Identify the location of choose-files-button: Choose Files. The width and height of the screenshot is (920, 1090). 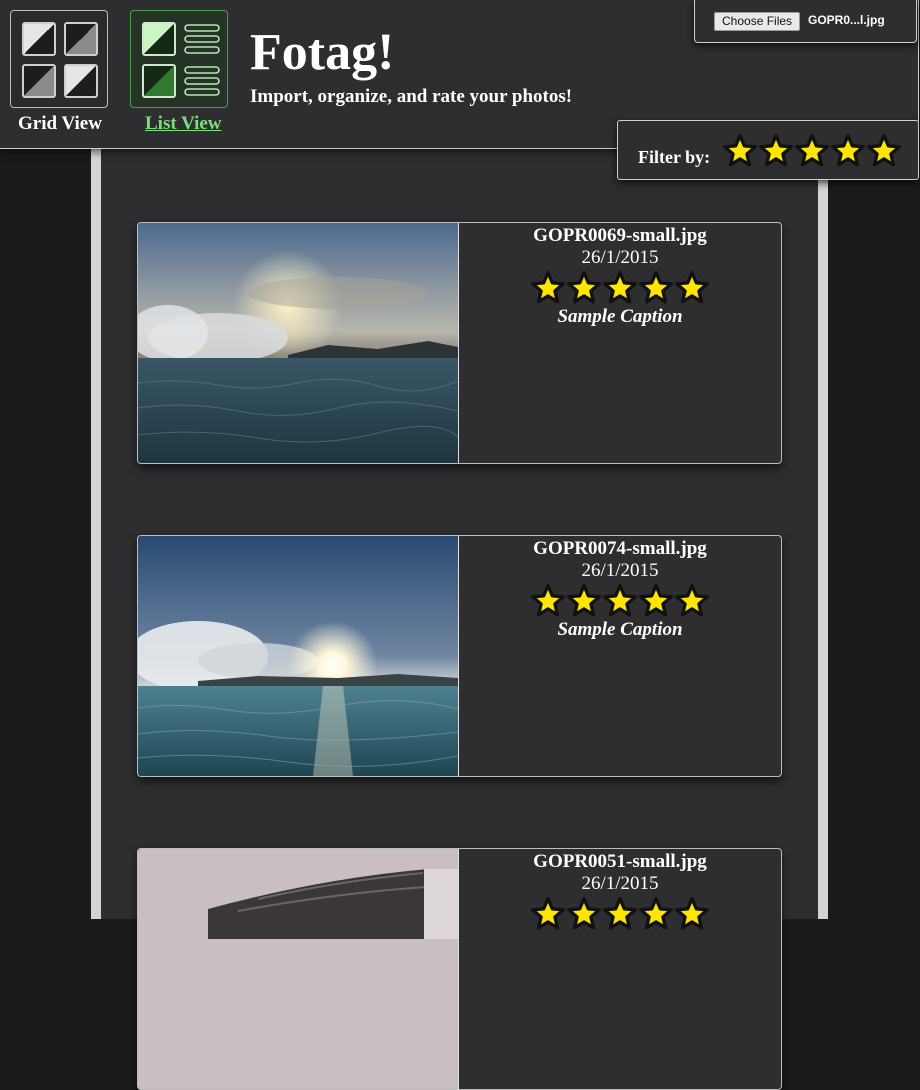
(757, 21).